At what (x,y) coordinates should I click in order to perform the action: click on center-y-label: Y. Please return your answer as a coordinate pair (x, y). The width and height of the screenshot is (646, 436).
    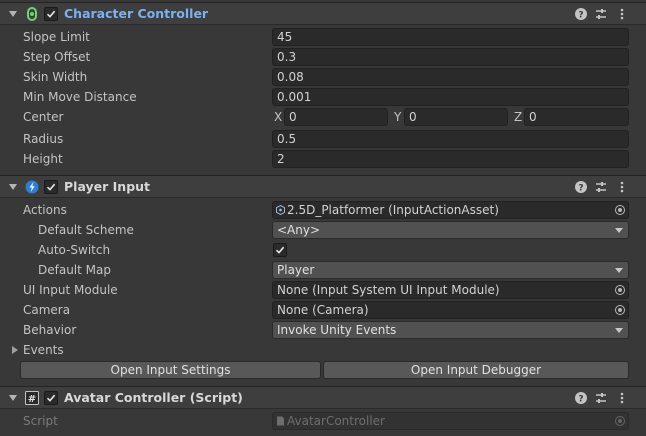
    Looking at the image, I should click on (397, 117).